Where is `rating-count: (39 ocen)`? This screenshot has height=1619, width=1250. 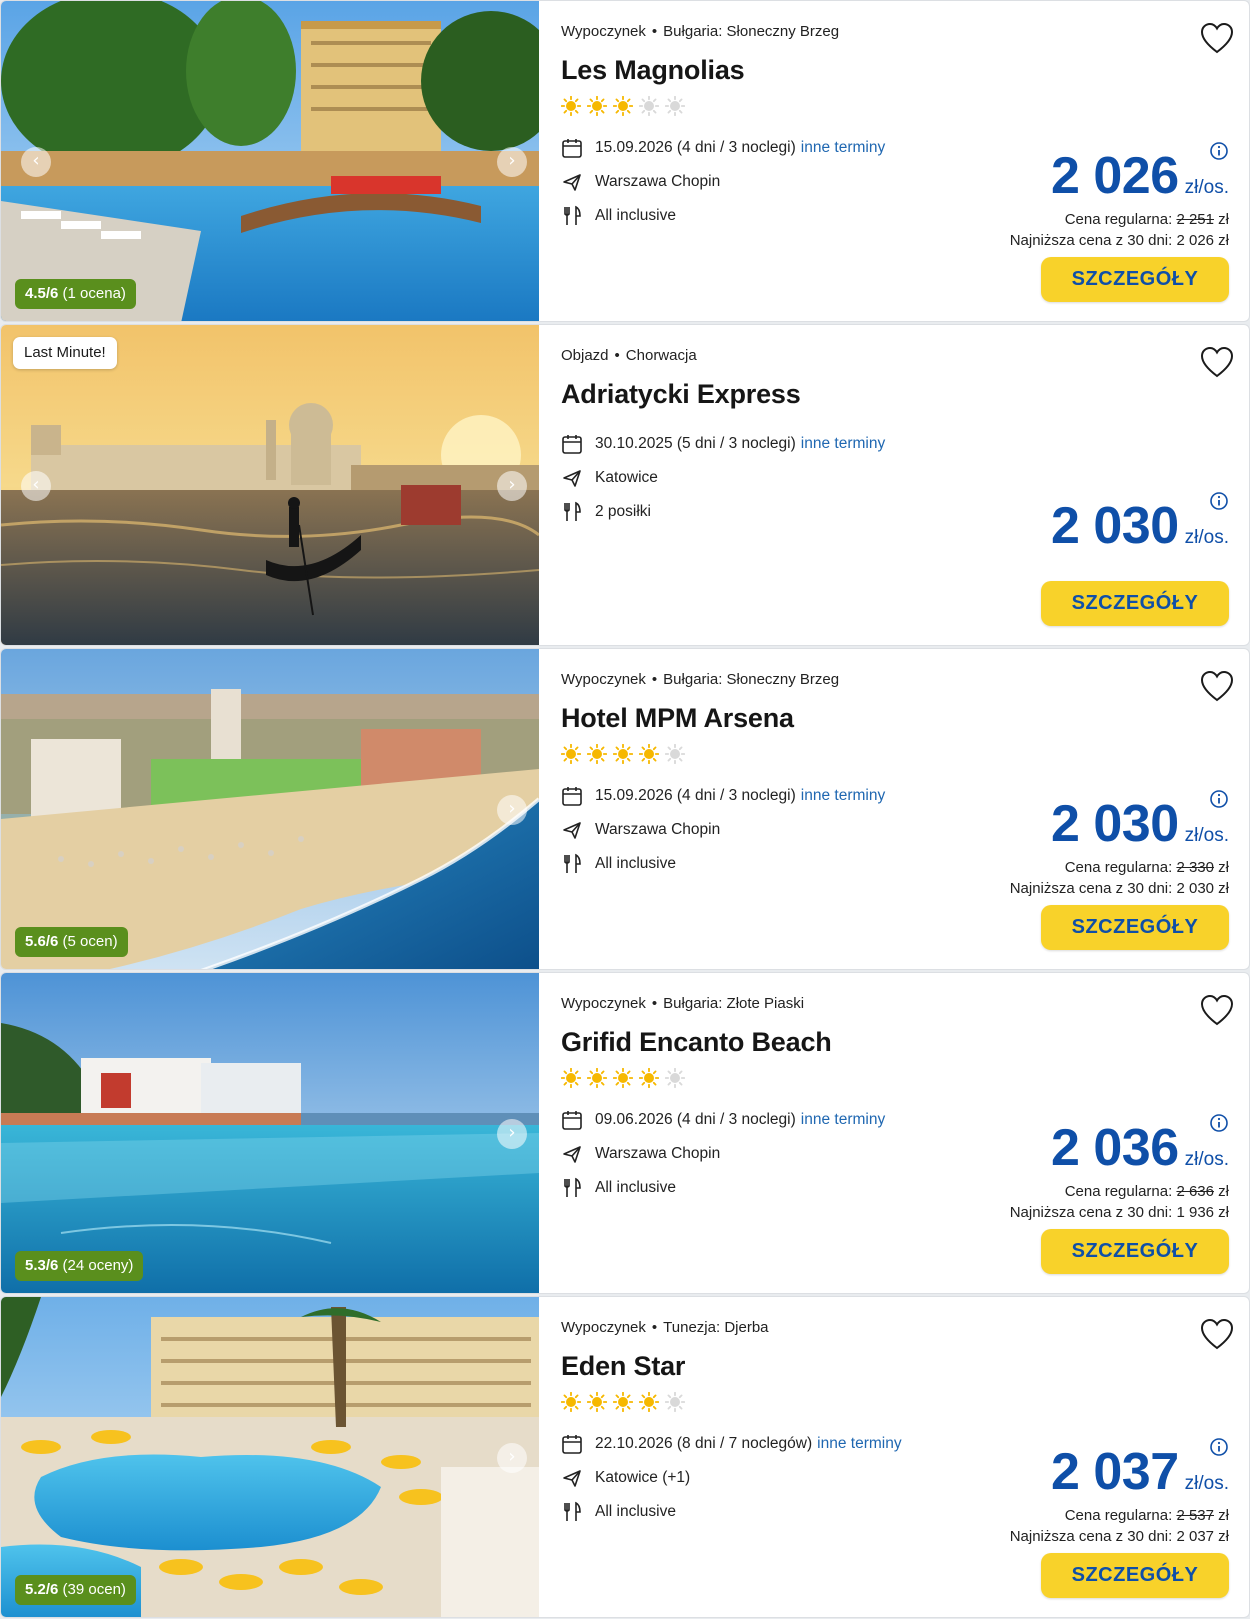 rating-count: (39 ocen) is located at coordinates (94, 1589).